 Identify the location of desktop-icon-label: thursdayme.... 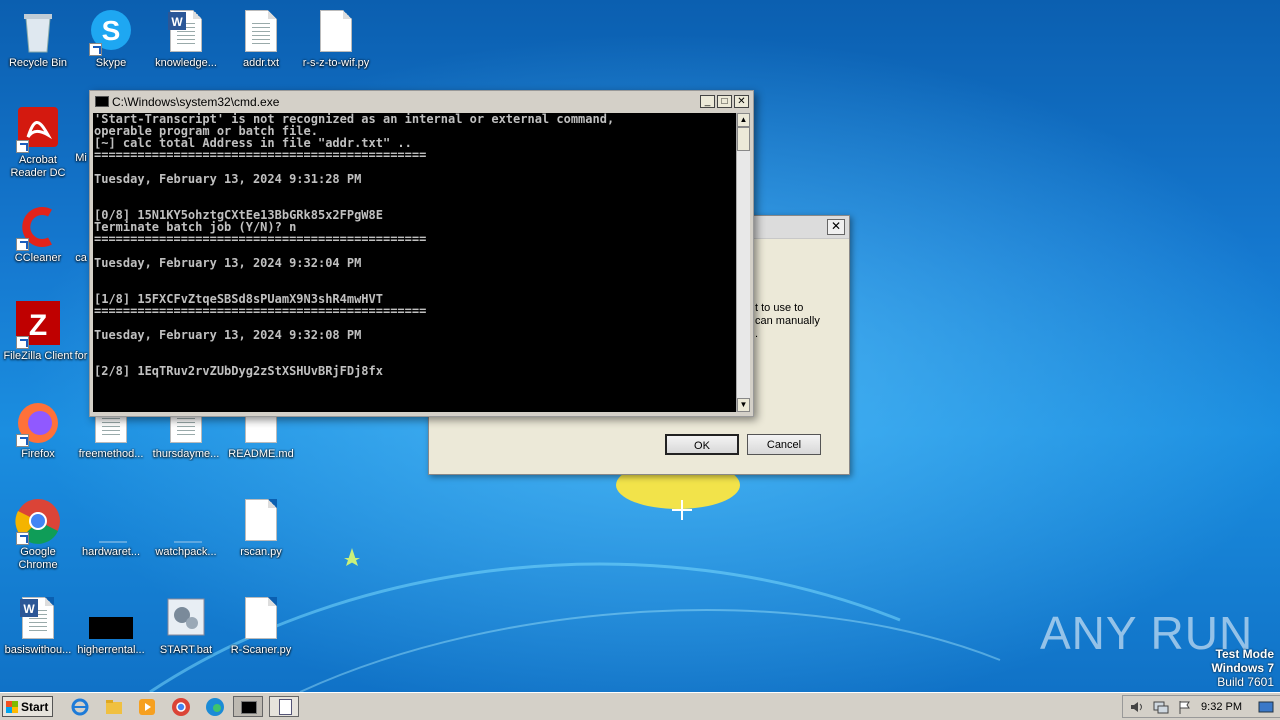
(186, 454).